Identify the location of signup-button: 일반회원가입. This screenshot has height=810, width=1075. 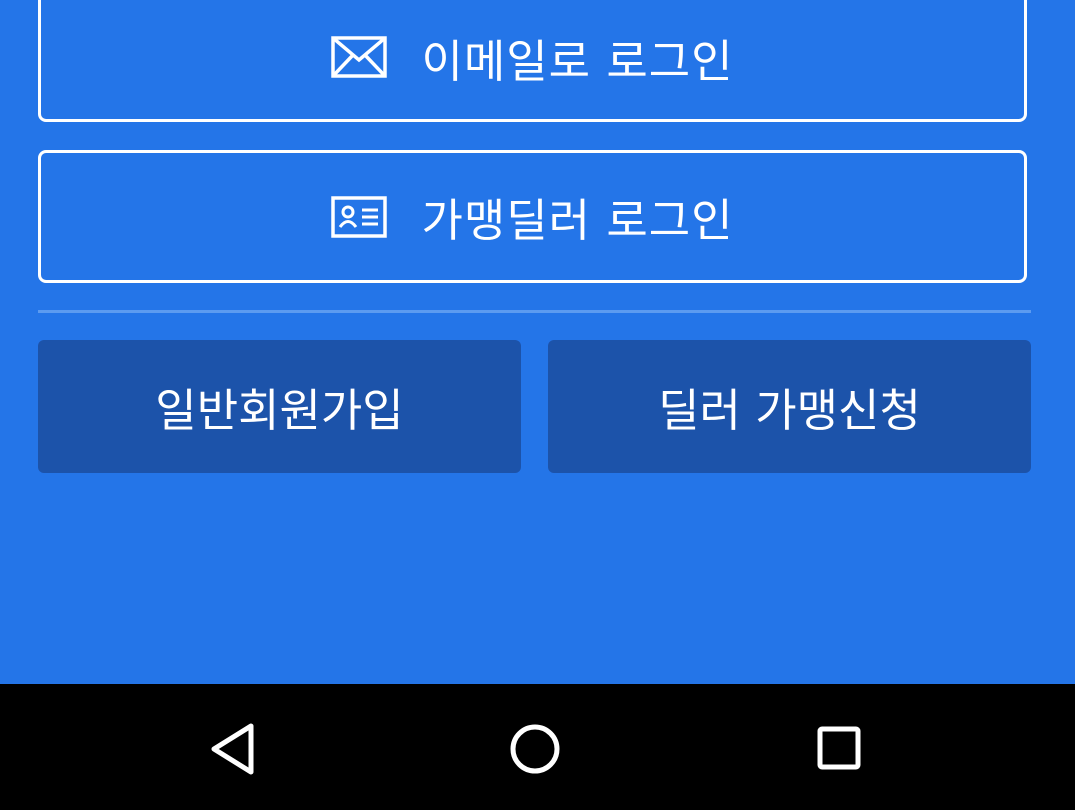
(279, 406).